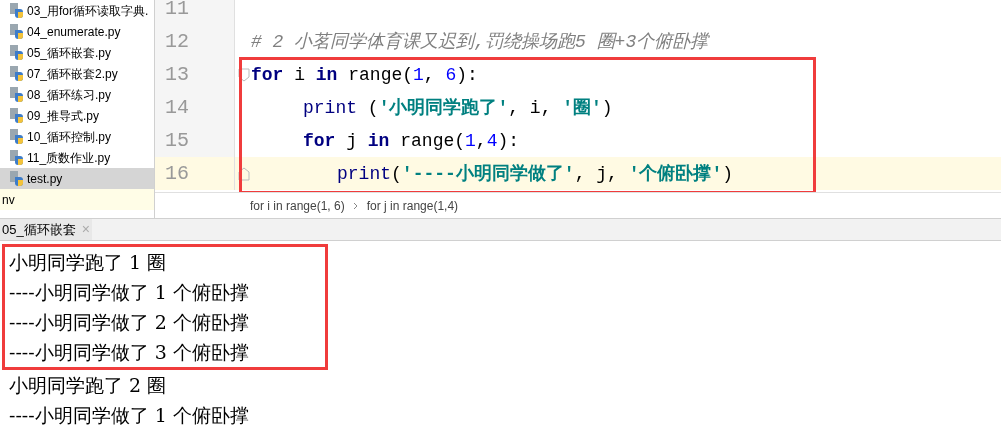  What do you see at coordinates (177, 11) in the screenshot?
I see `line-number: 11` at bounding box center [177, 11].